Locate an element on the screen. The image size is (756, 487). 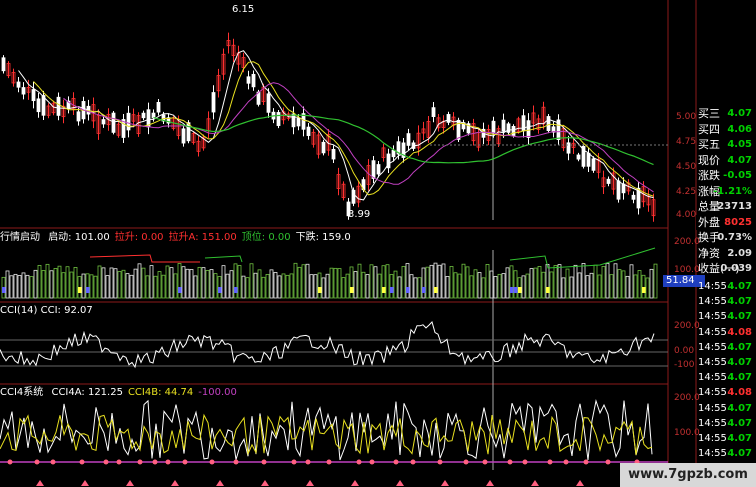
indicator1-param: 启动: 101.00 is located at coordinates (79, 237).